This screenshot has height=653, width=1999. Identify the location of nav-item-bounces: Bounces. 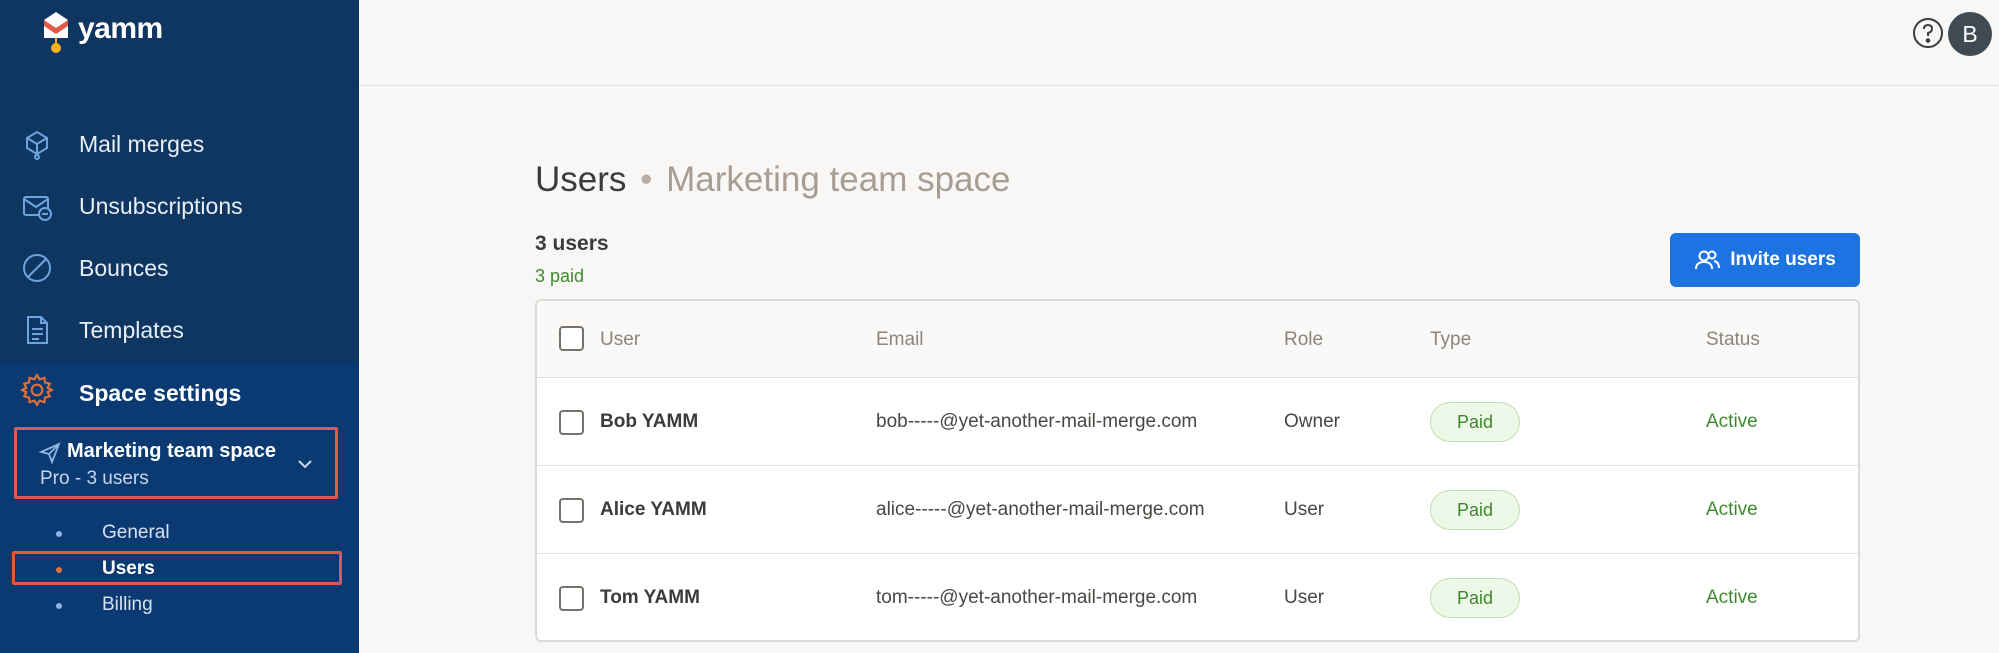
(179, 268).